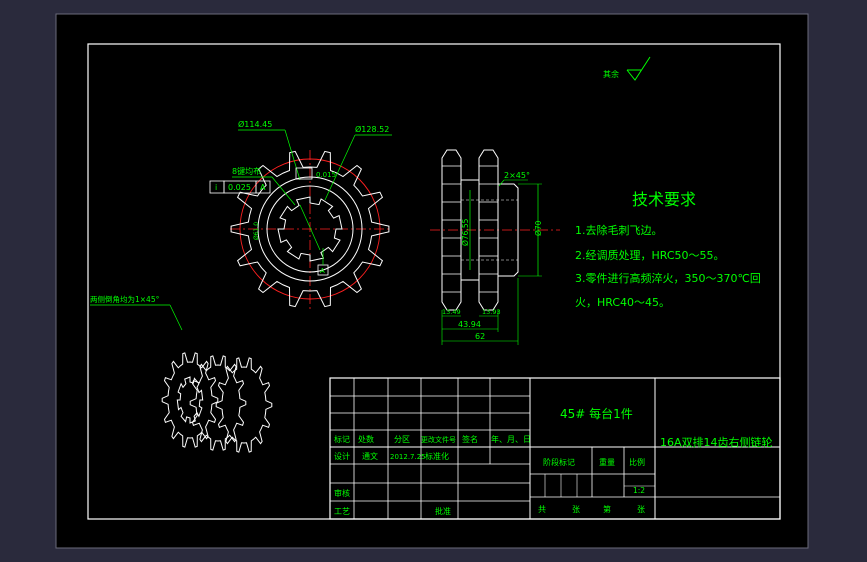 Image resolution: width=867 pixels, height=562 pixels. Describe the element at coordinates (402, 439) in the screenshot. I see `th-zone: 分区` at that location.